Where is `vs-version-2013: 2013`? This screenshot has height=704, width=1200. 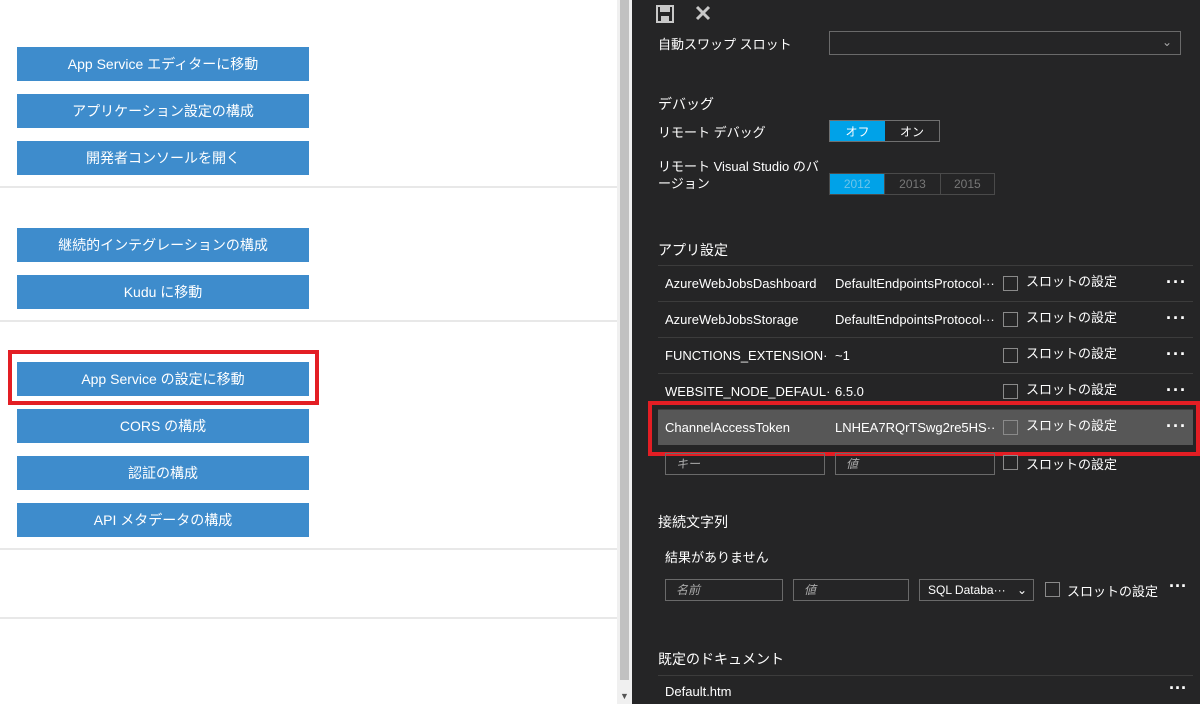
vs-version-2013: 2013 is located at coordinates (911, 184).